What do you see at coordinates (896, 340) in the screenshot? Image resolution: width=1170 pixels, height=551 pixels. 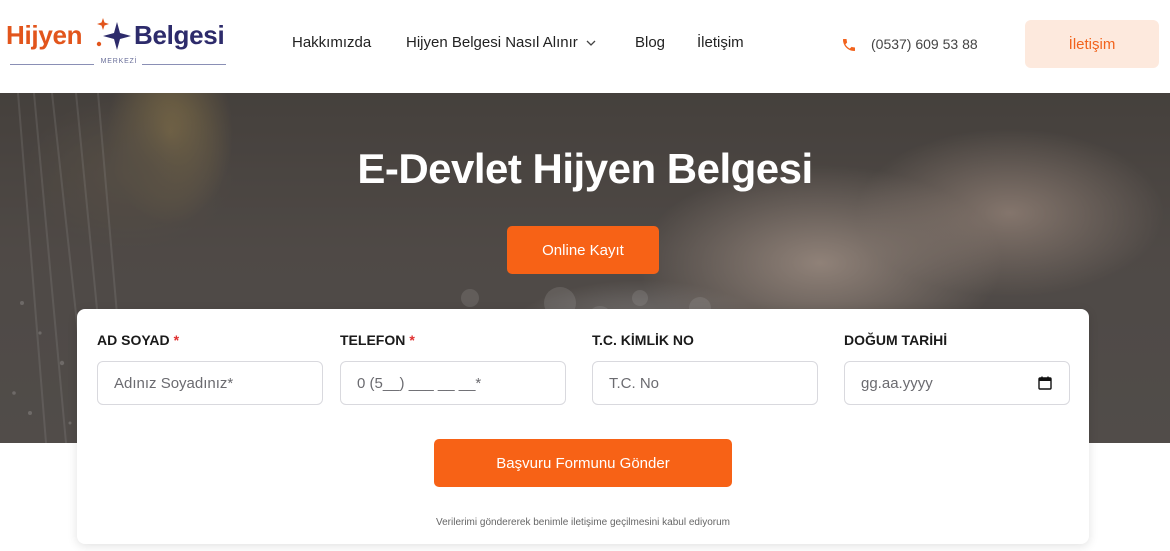 I see `field-label: DOĞUM TARİHİ` at bounding box center [896, 340].